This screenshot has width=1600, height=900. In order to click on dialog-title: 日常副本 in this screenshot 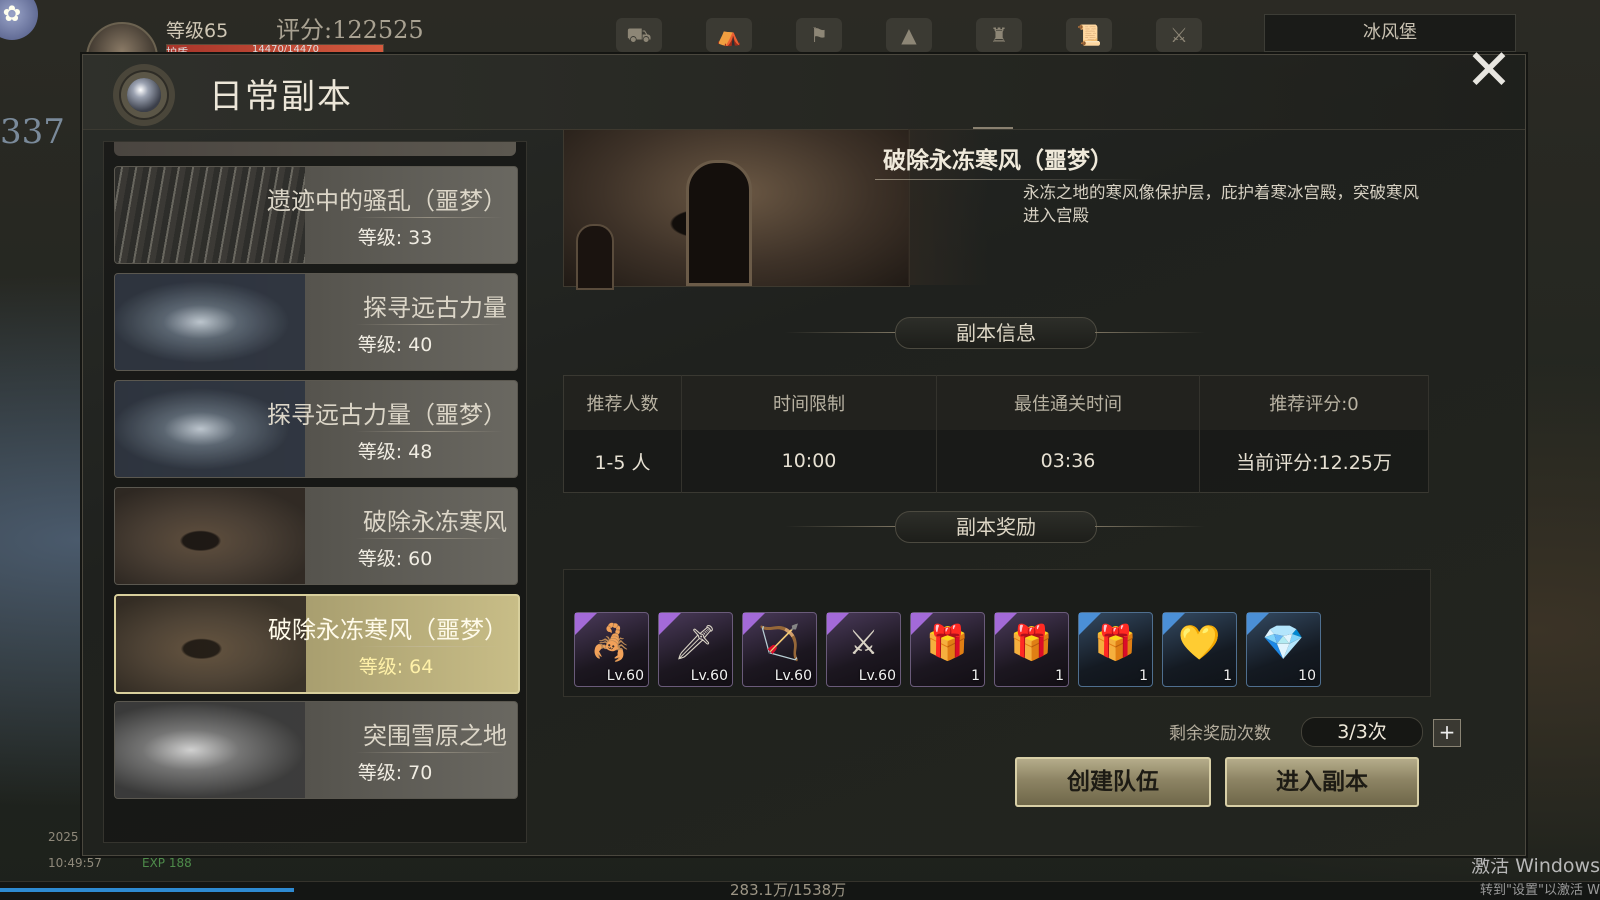, I will do `click(281, 97)`.